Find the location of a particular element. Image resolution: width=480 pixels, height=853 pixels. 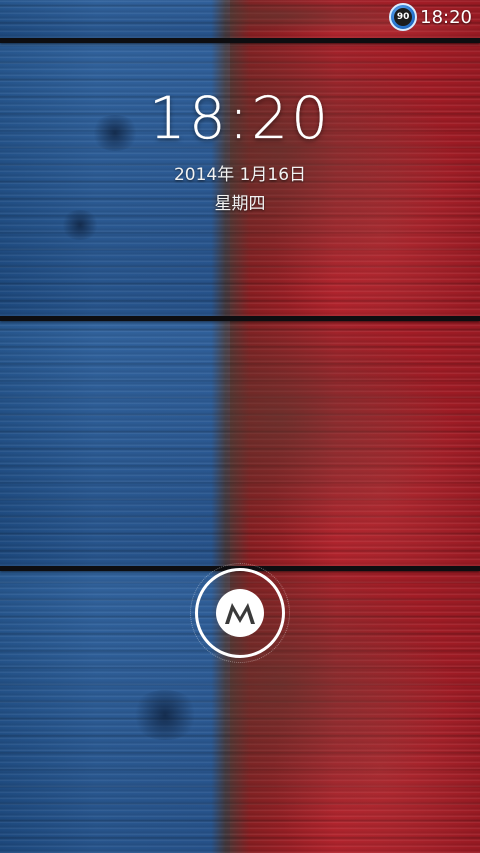

battery-level: 90 is located at coordinates (403, 17).